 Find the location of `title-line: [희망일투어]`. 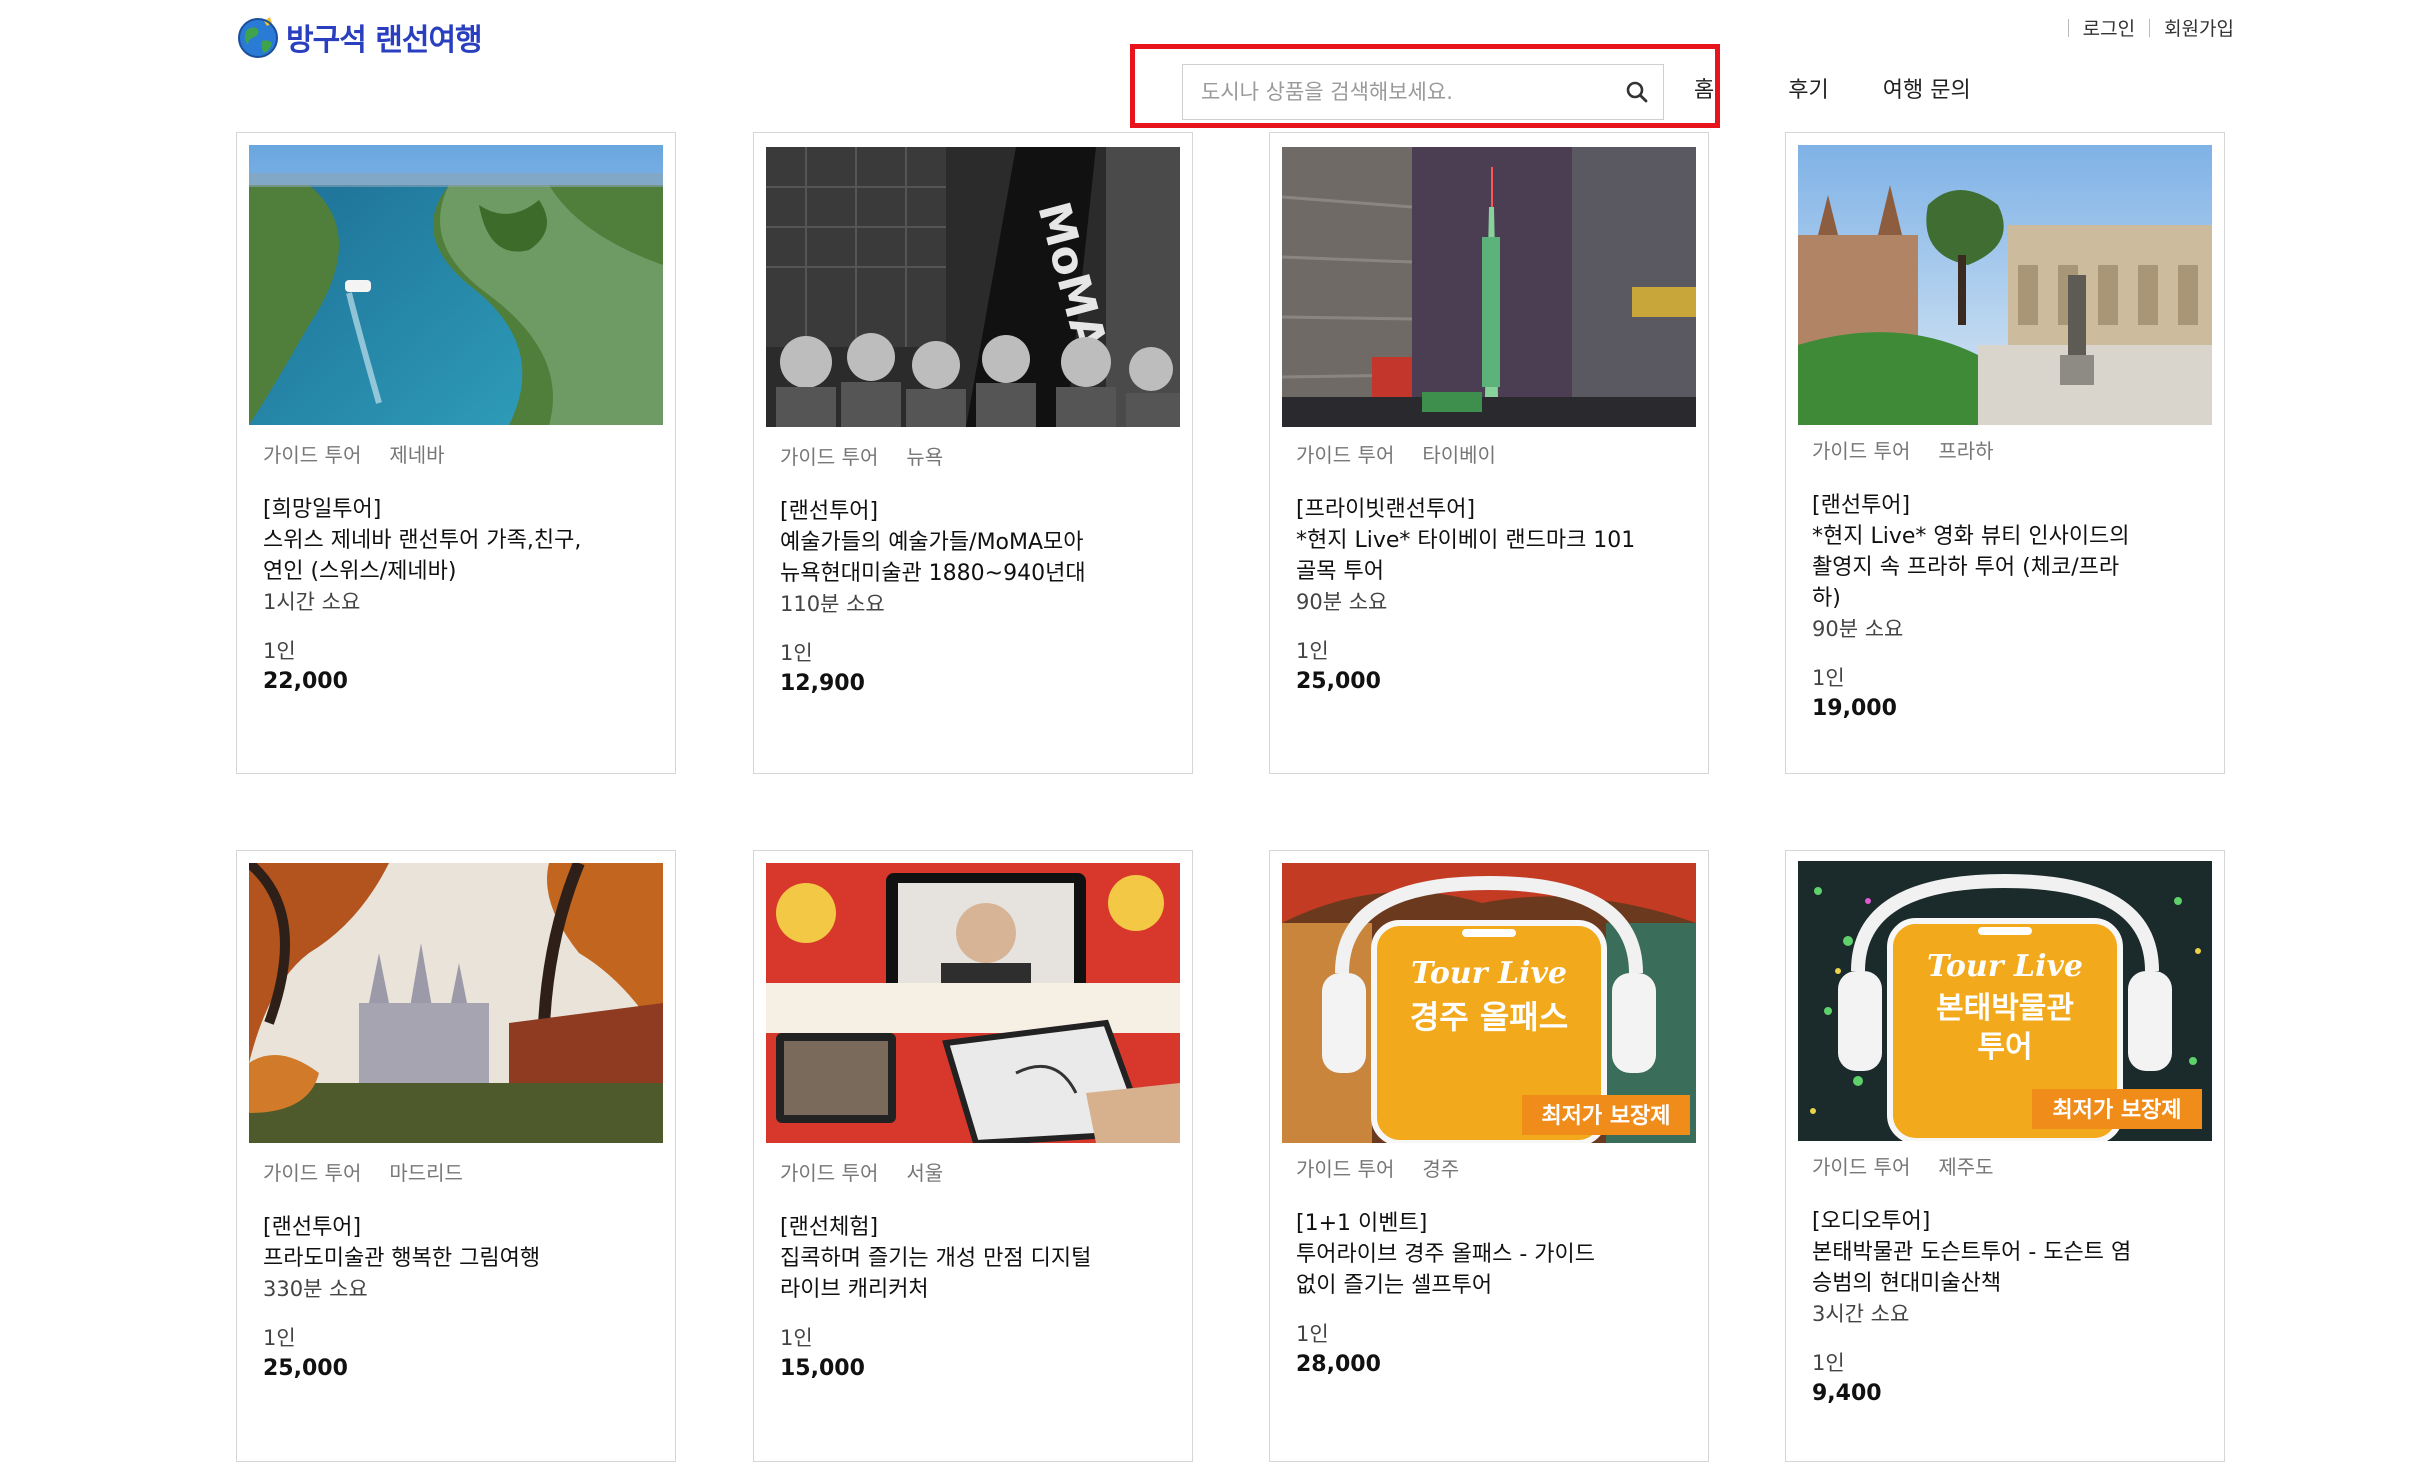

title-line: [희망일투어] is located at coordinates (322, 509).